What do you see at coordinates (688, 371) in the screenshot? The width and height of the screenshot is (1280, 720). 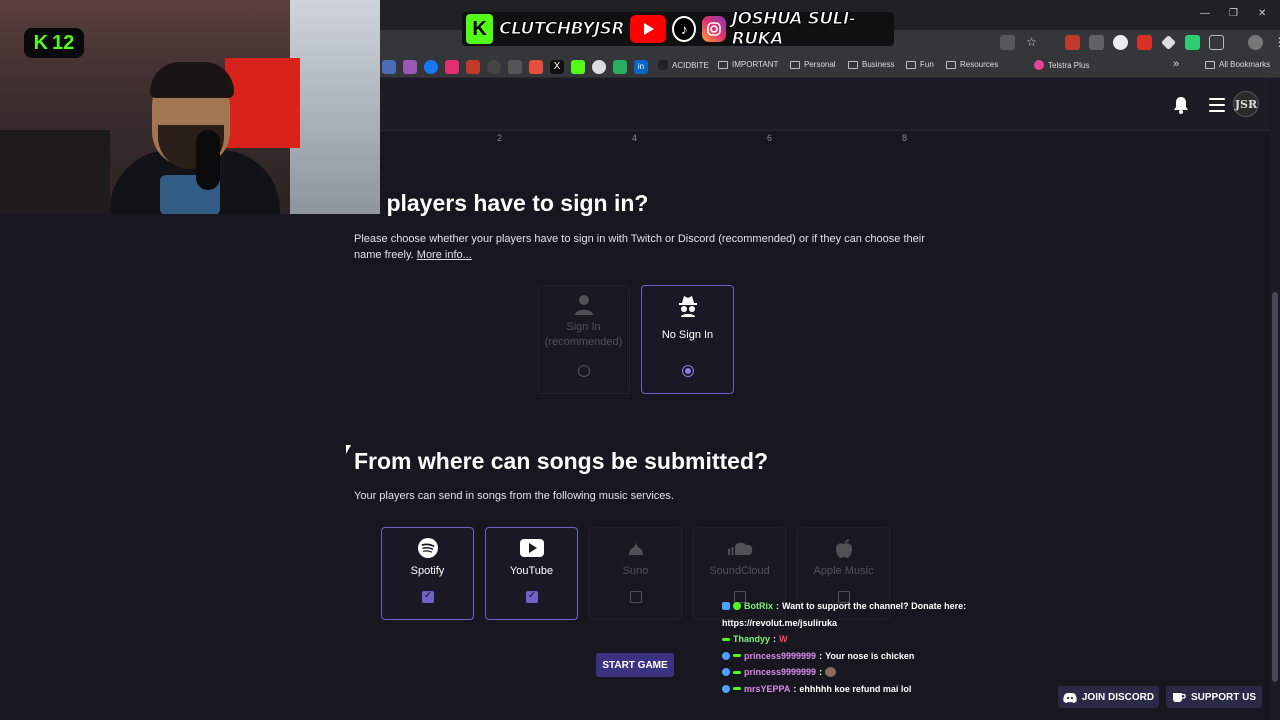 I see `radio-no-sign-in` at bounding box center [688, 371].